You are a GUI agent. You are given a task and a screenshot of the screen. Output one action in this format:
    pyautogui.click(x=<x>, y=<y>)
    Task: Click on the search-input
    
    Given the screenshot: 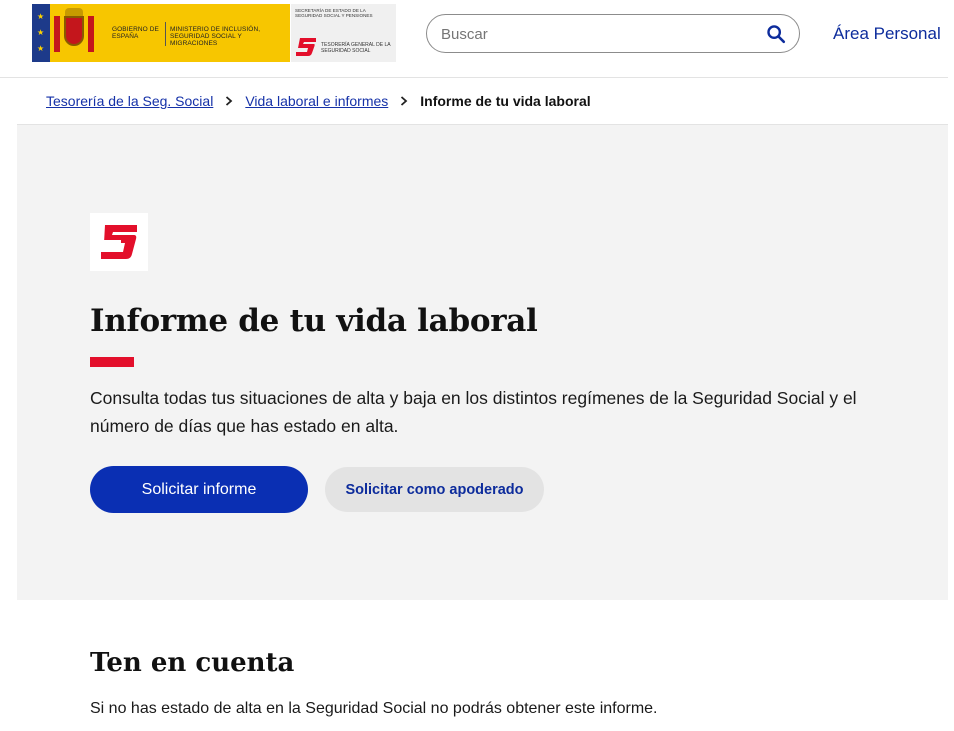 What is the action you would take?
    pyautogui.click(x=596, y=34)
    